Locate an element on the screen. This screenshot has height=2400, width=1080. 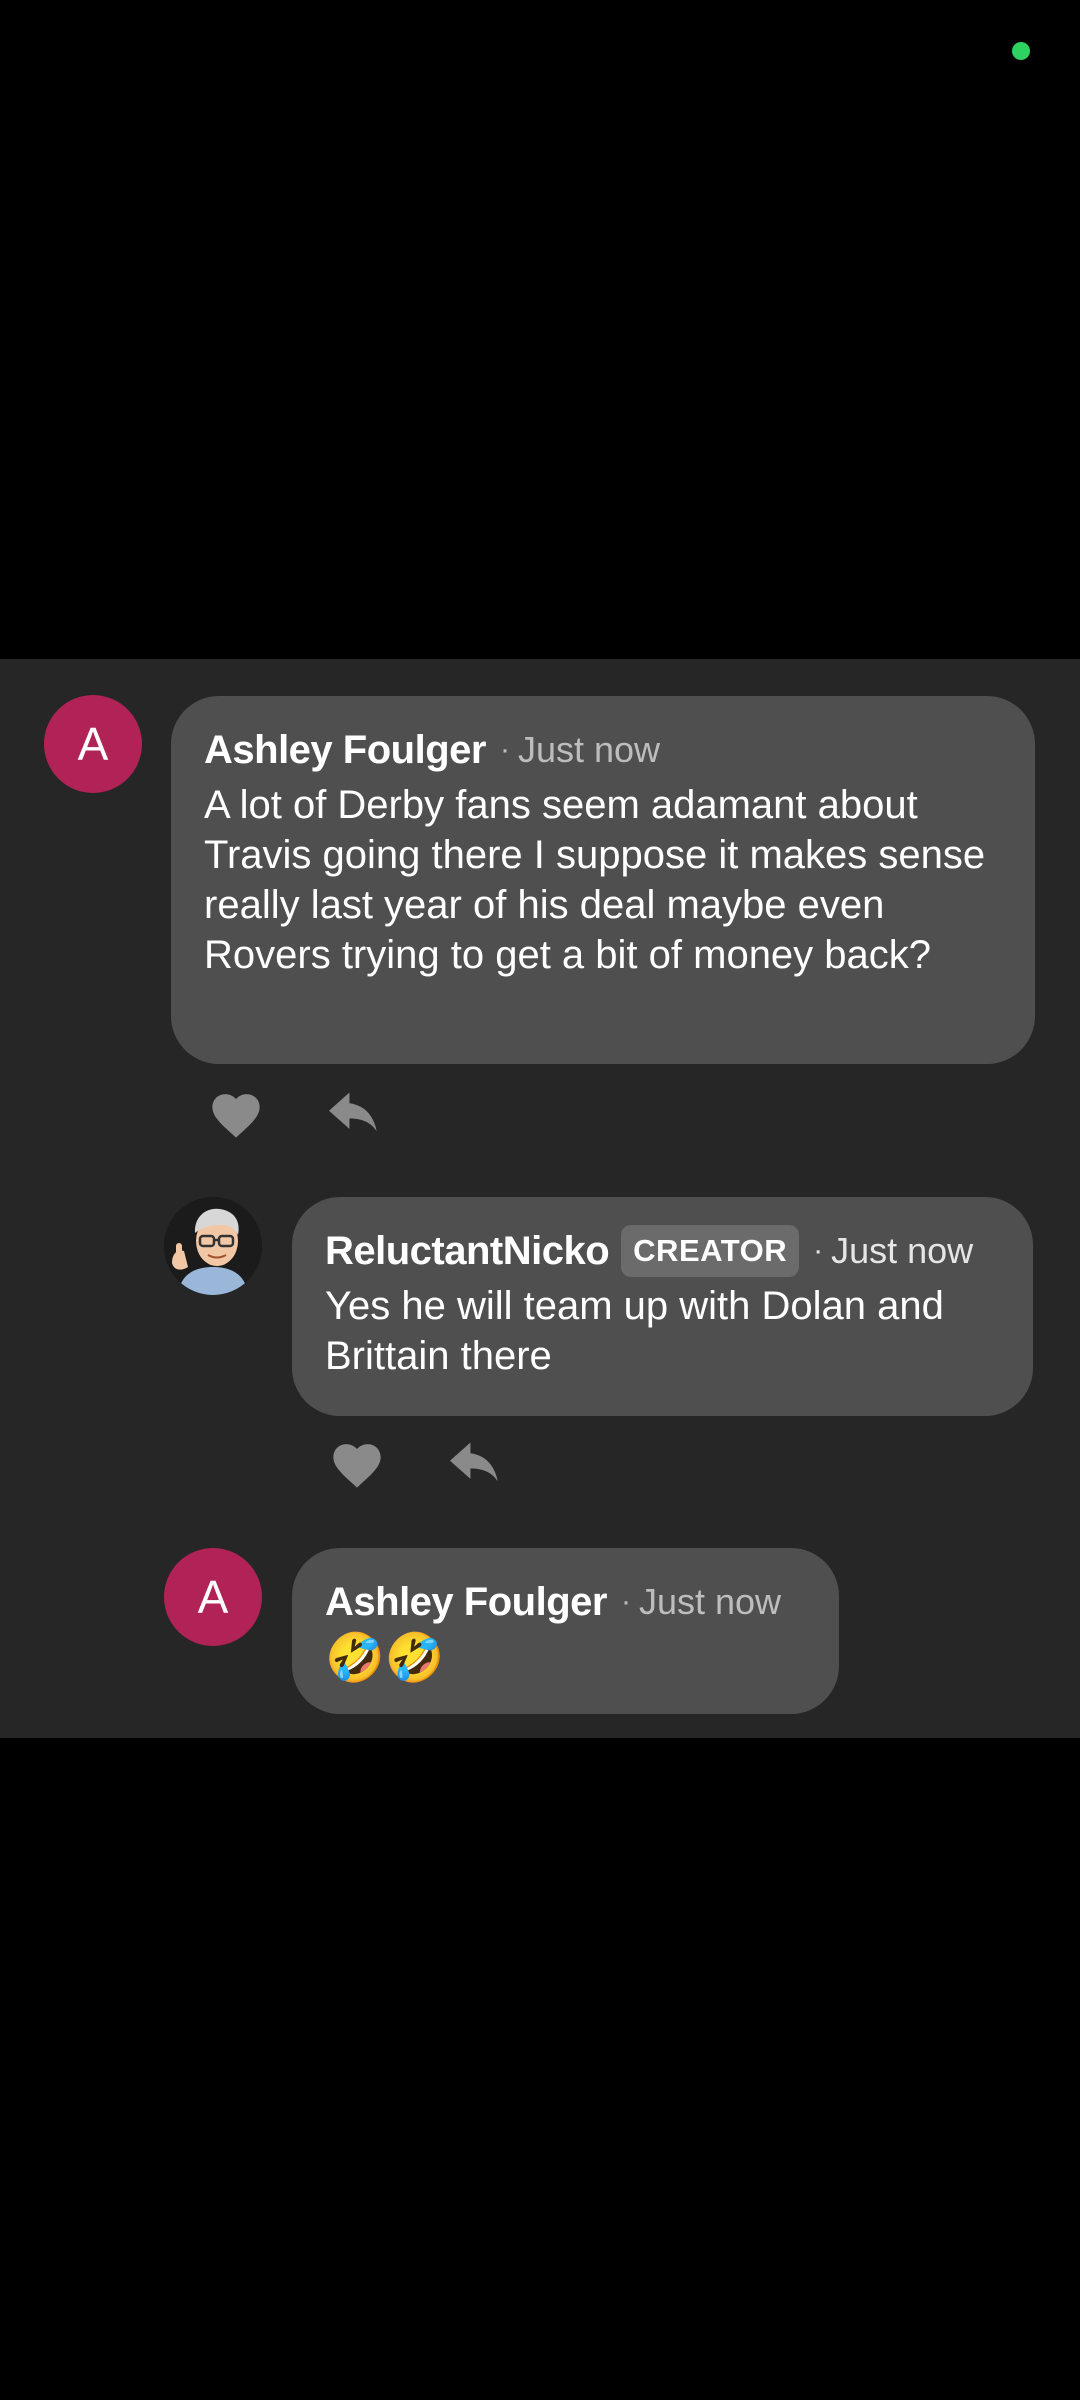
comment-bubble: Ashley Foulger · Just now 🤣🤣 is located at coordinates (565, 1631).